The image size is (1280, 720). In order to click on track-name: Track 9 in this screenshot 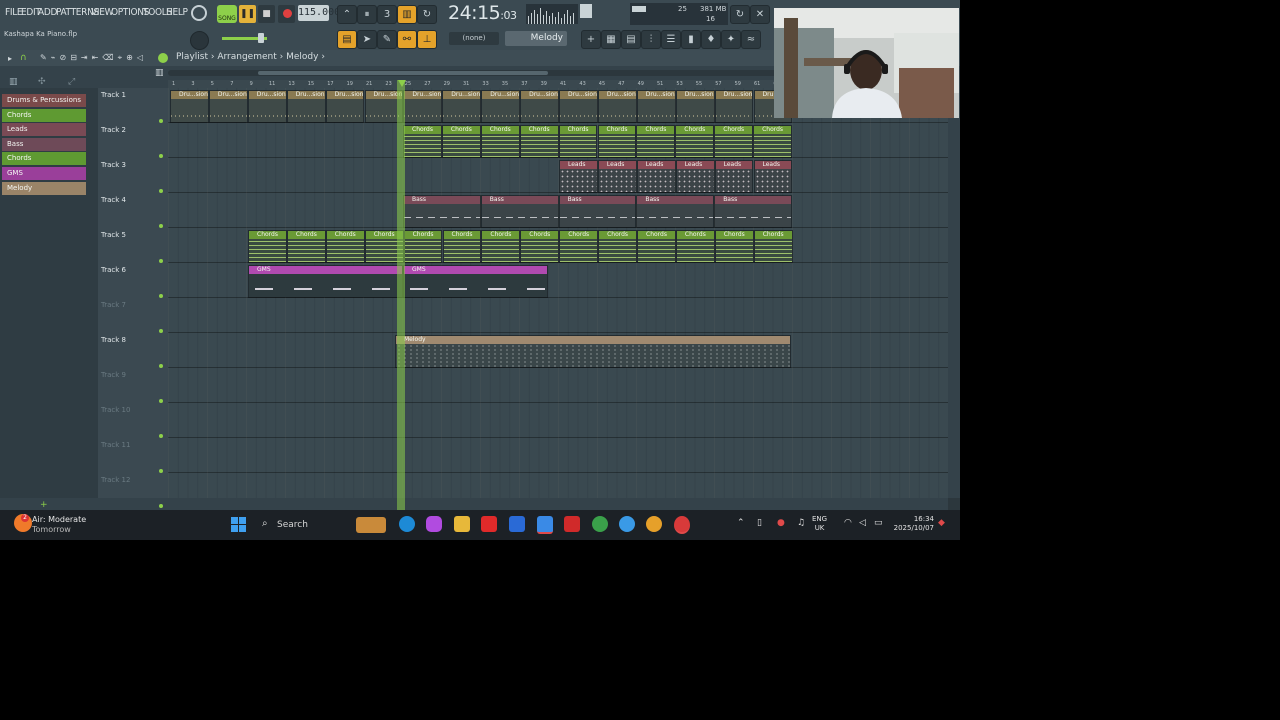, I will do `click(113, 375)`.